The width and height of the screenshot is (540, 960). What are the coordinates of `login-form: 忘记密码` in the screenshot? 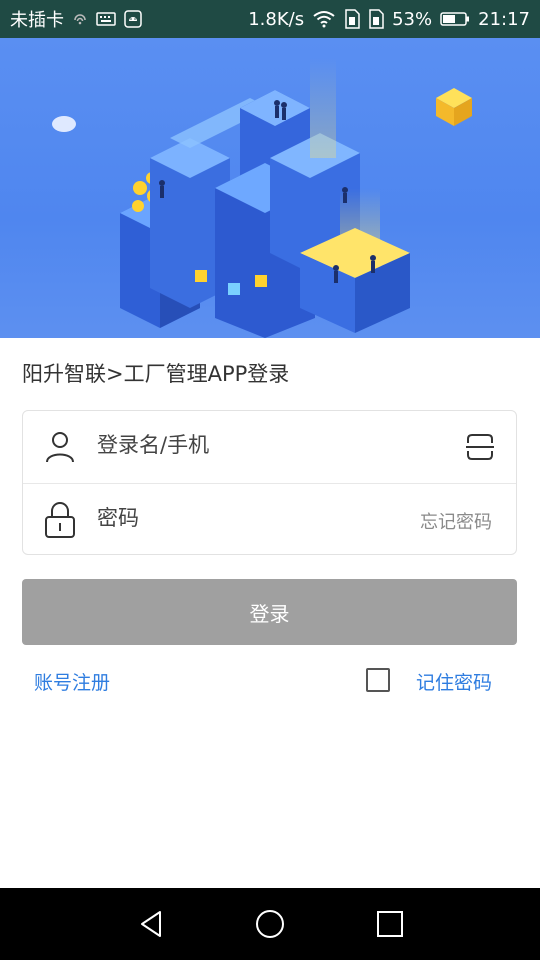 It's located at (269, 482).